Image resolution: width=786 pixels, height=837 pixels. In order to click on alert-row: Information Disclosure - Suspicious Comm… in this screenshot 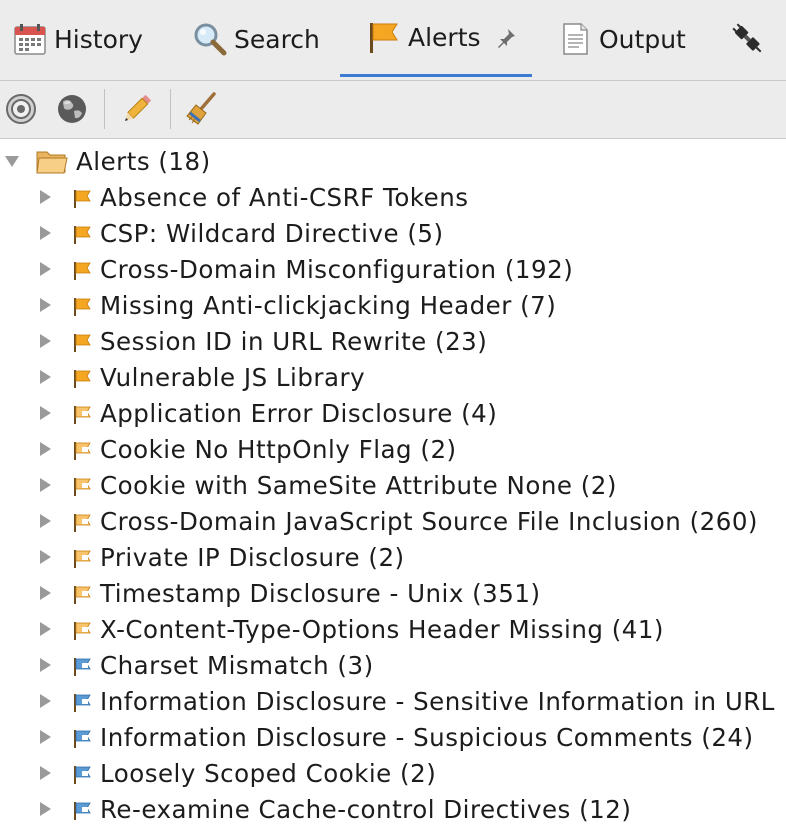, I will do `click(393, 737)`.